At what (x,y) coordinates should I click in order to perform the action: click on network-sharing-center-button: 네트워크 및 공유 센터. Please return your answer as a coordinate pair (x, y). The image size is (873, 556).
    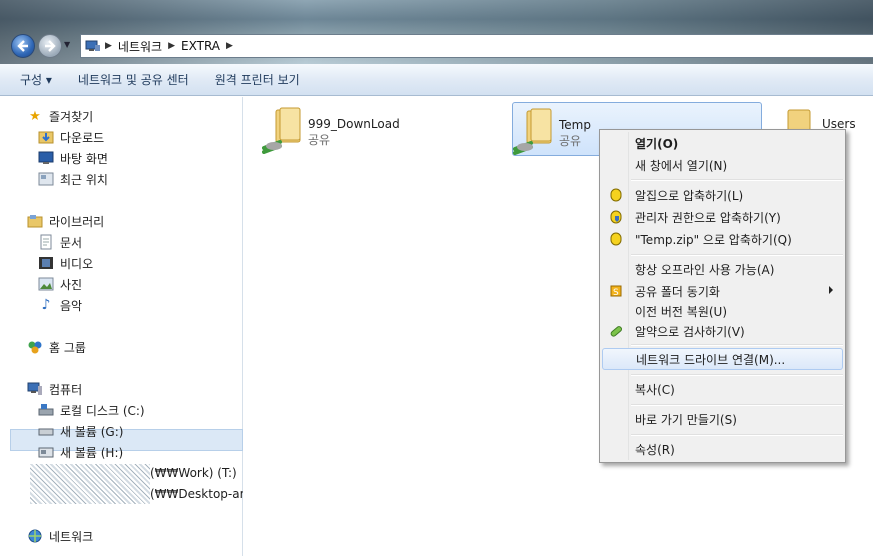
    Looking at the image, I should click on (133, 79).